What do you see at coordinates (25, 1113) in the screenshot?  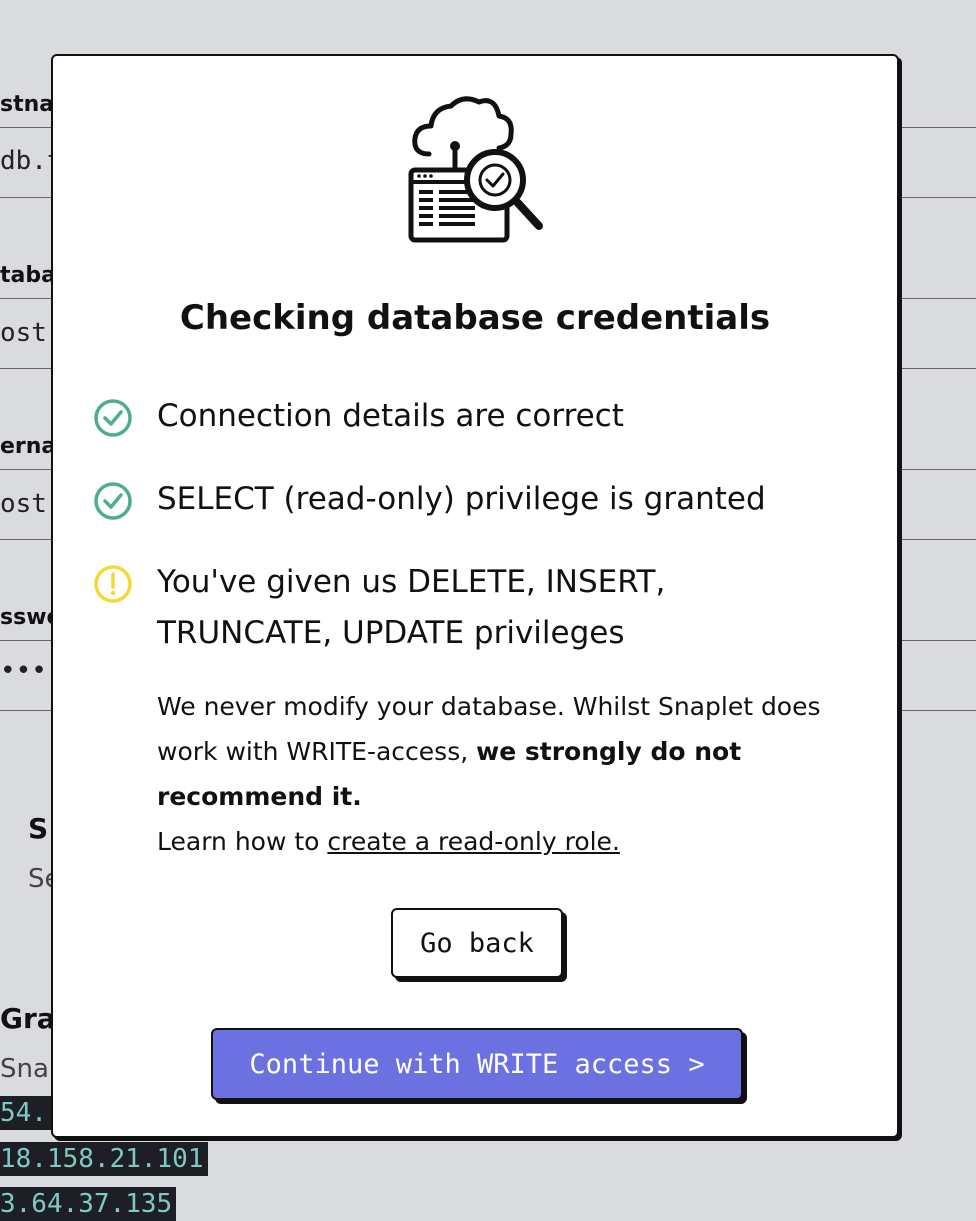 I see `ip-address: 54.` at bounding box center [25, 1113].